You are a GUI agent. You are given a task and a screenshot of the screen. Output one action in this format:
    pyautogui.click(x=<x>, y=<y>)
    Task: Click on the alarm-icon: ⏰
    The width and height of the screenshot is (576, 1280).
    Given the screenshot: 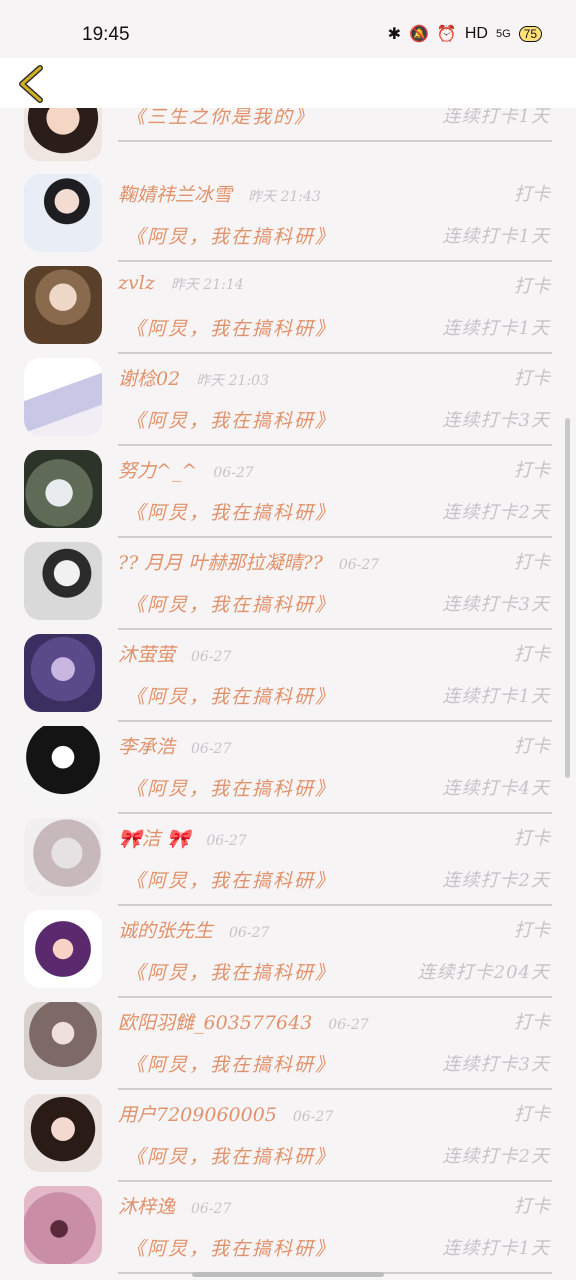 What is the action you would take?
    pyautogui.click(x=446, y=34)
    